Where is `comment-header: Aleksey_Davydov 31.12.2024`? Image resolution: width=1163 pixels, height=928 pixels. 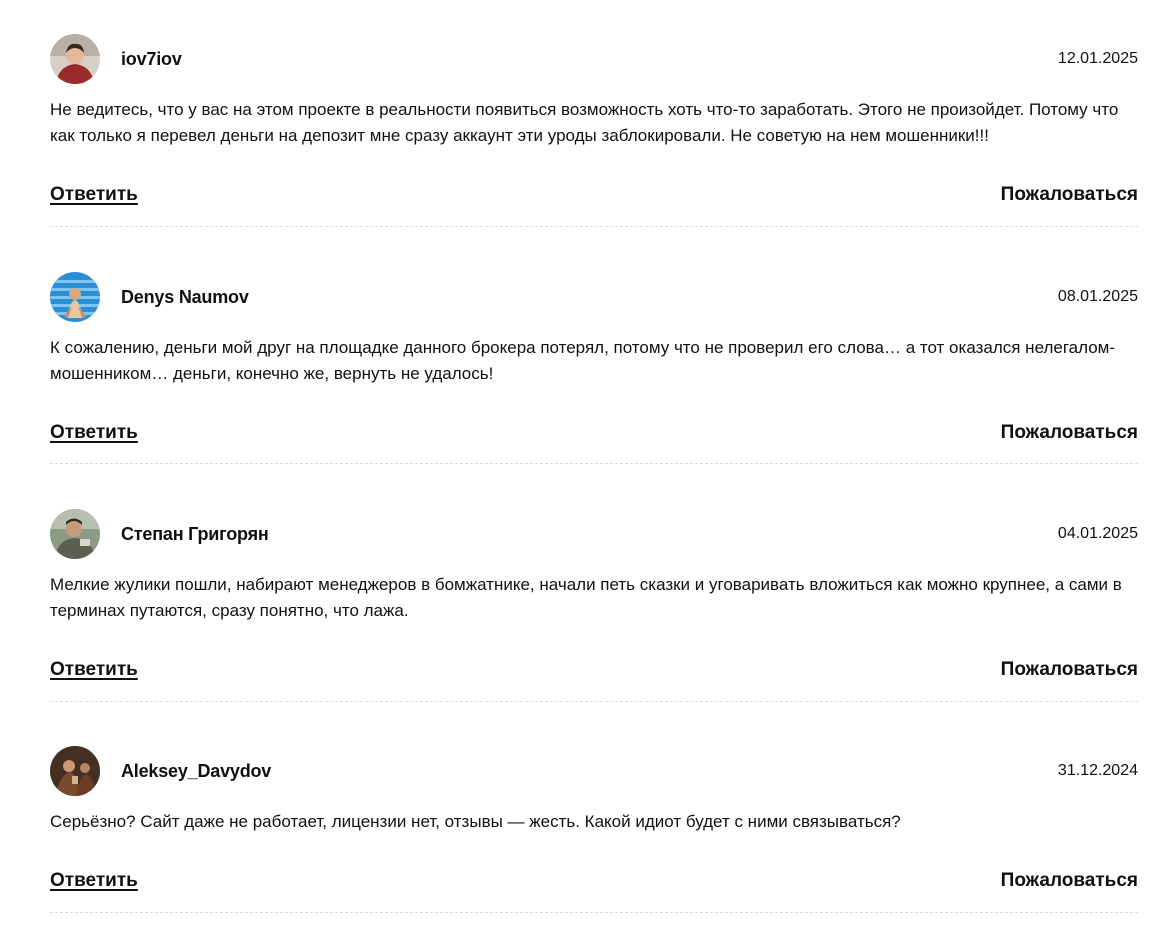 comment-header: Aleksey_Davydov 31.12.2024 is located at coordinates (594, 771).